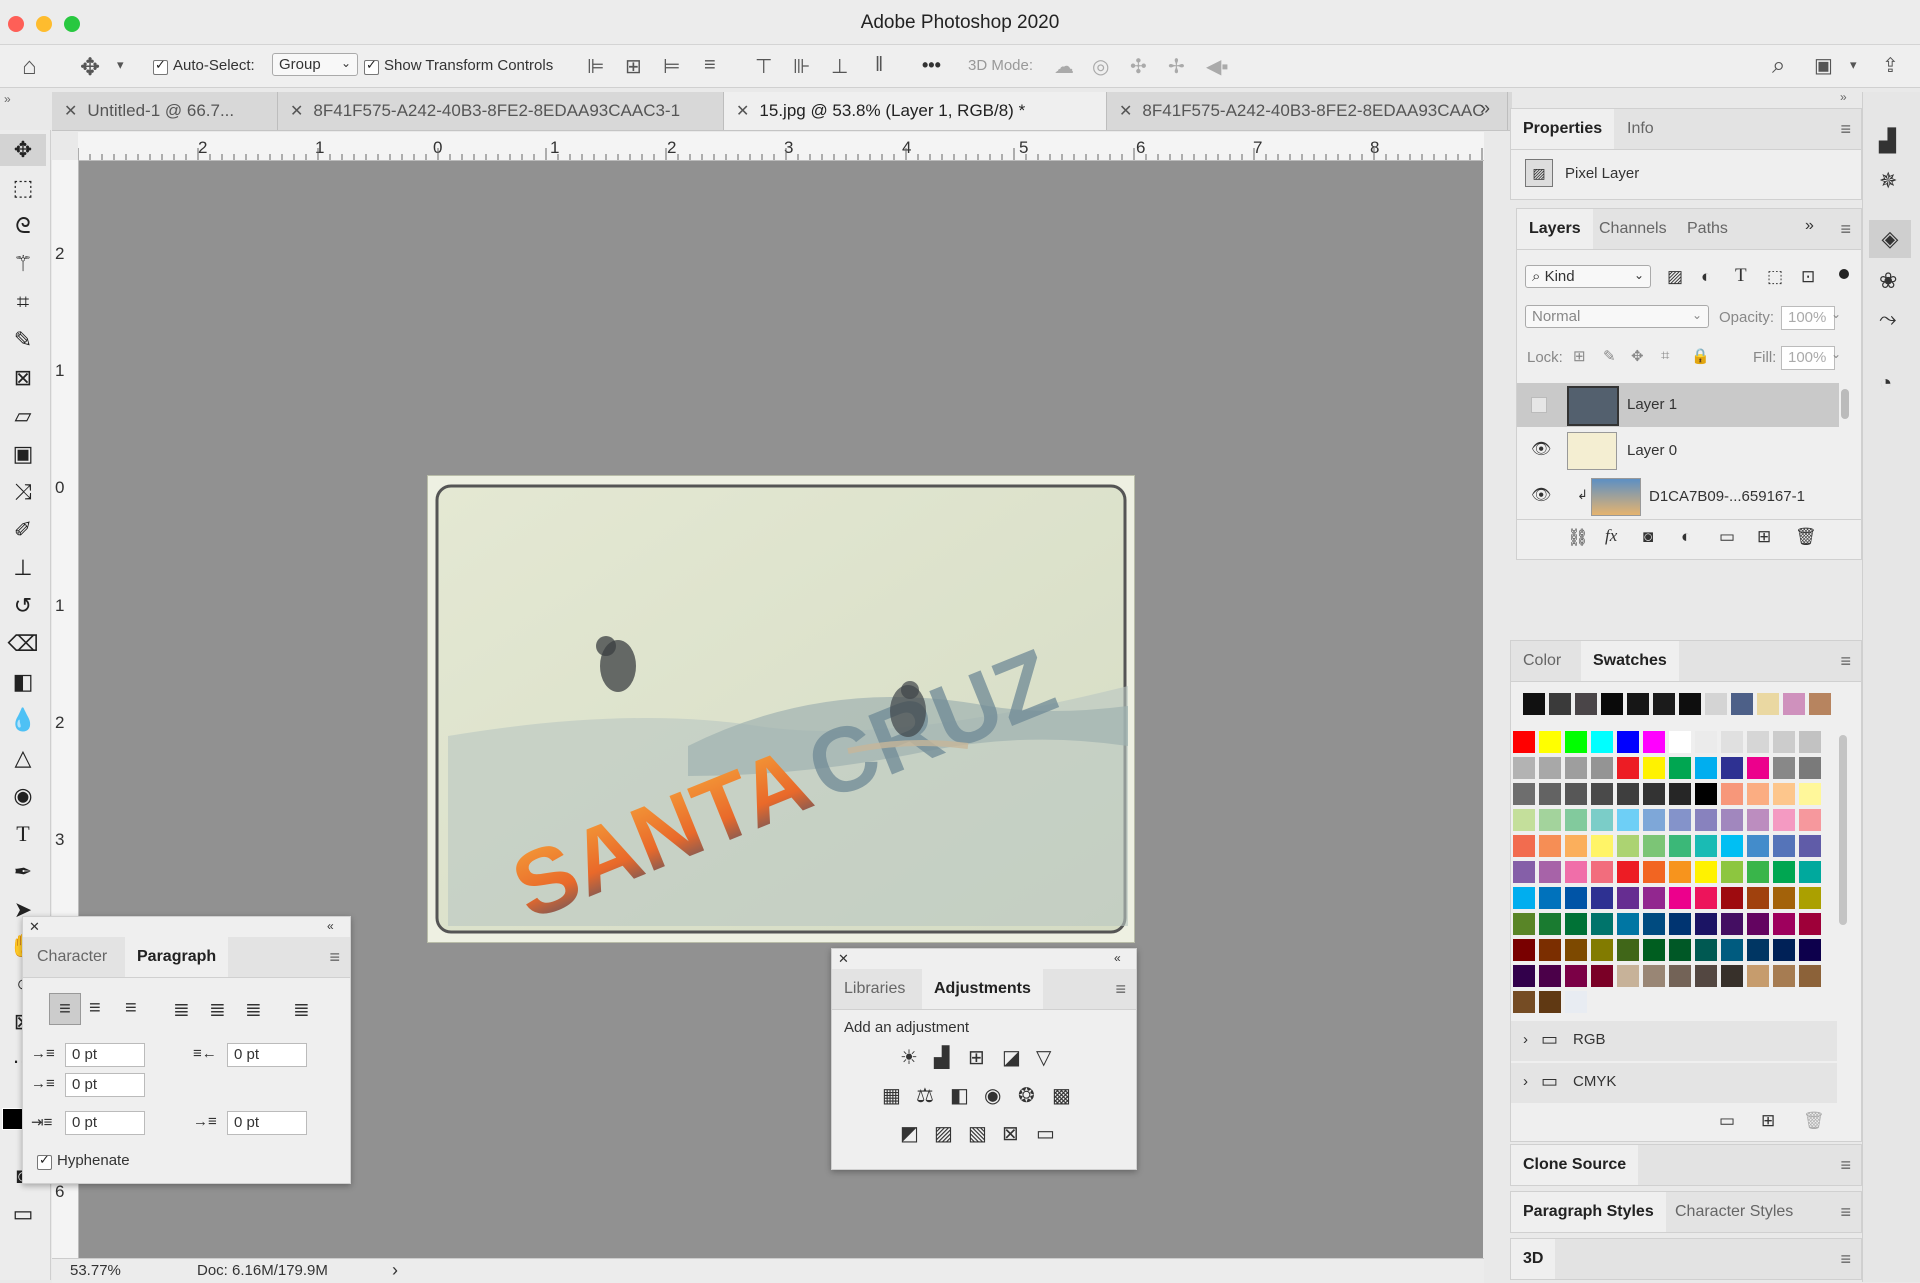 The image size is (1920, 1283). What do you see at coordinates (253, 1009) in the screenshot?
I see `justify-last-right-icon: ≣` at bounding box center [253, 1009].